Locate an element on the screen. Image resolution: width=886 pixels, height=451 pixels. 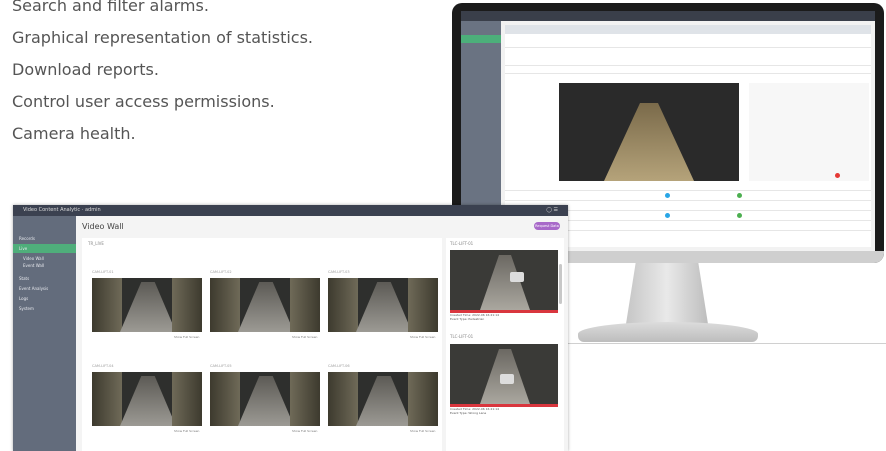
app-user: admin is located at coordinates (92, 210).